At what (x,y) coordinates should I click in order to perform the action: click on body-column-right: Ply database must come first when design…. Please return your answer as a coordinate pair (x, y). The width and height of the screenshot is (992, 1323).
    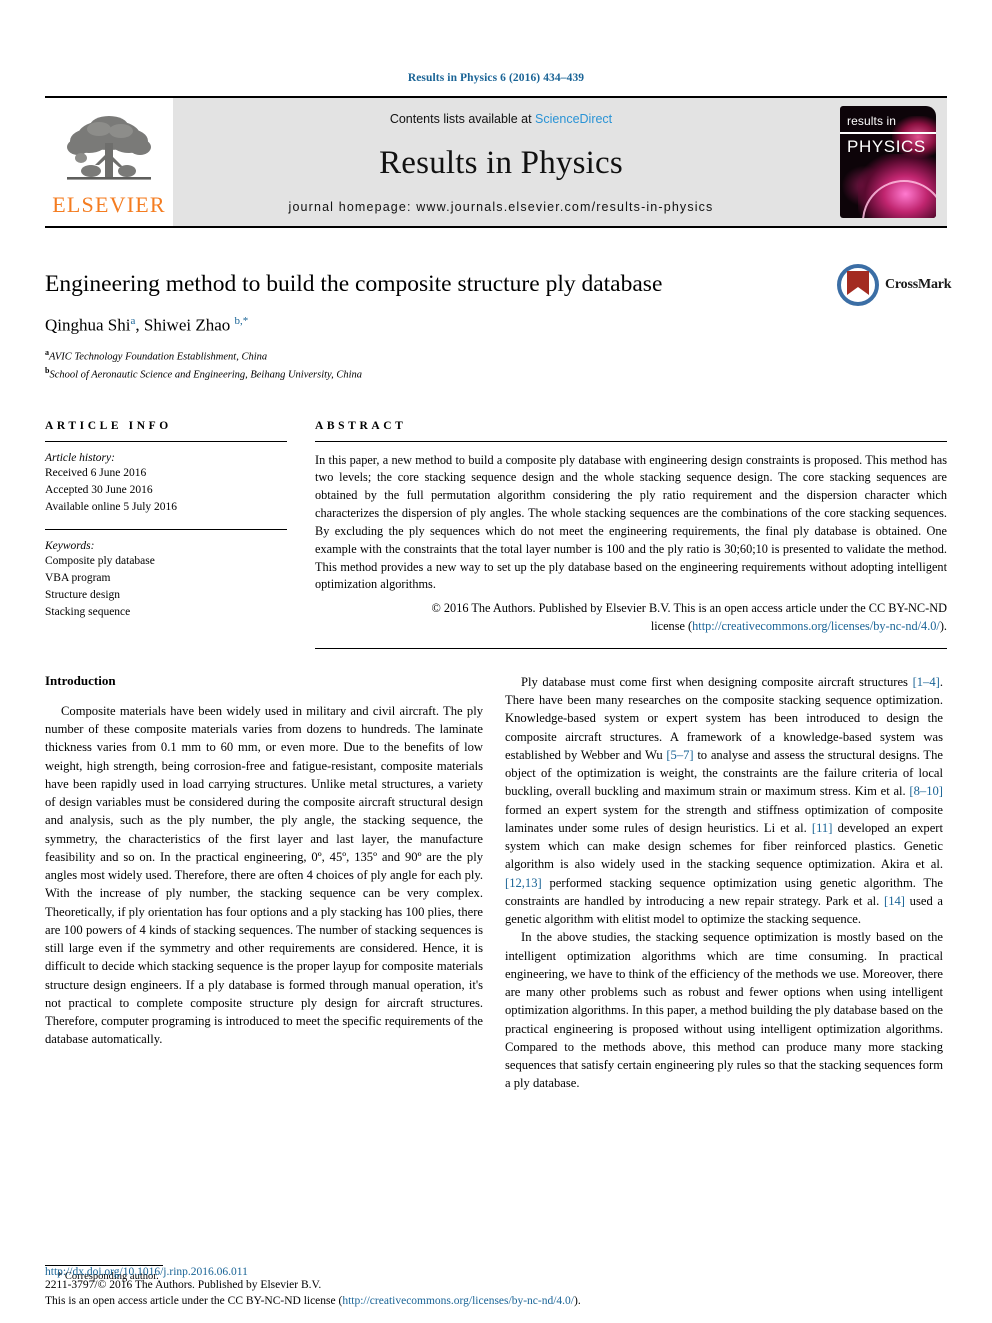
    Looking at the image, I should click on (724, 883).